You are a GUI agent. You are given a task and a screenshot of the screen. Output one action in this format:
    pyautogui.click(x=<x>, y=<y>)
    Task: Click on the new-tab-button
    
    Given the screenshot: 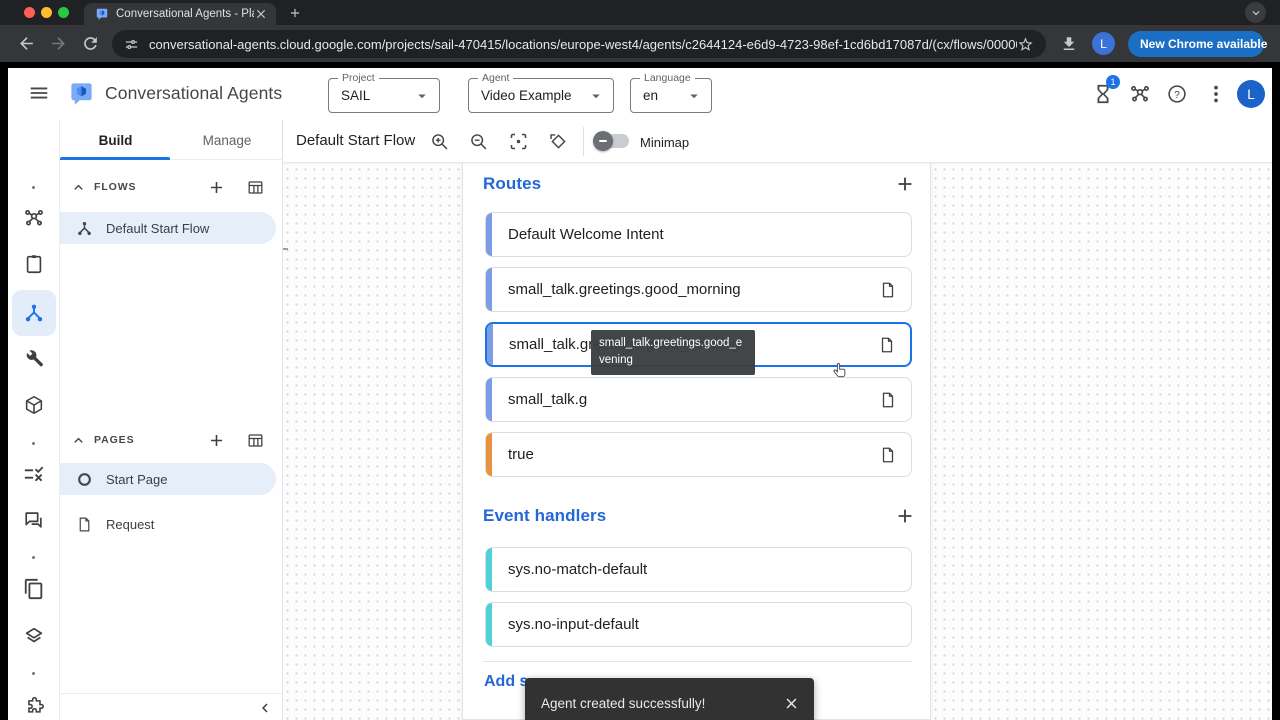 What is the action you would take?
    pyautogui.click(x=295, y=13)
    